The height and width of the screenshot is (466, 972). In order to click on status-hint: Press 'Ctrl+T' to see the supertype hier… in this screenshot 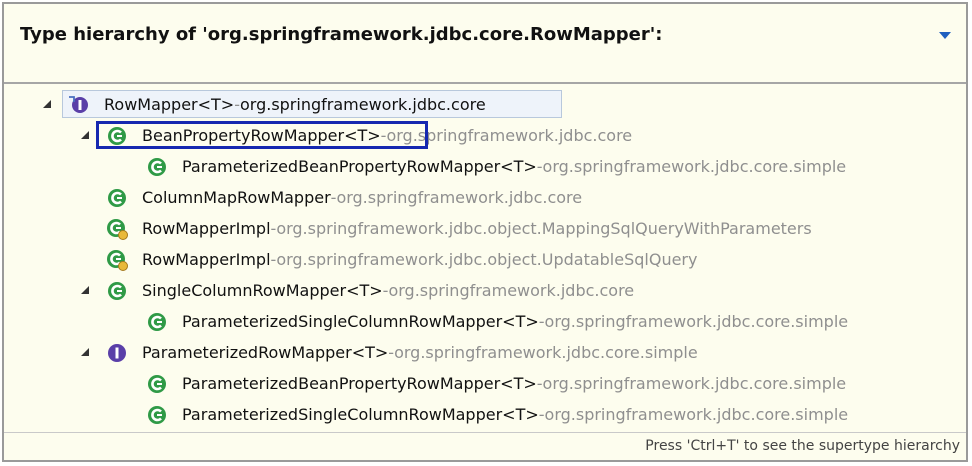, I will do `click(802, 446)`.